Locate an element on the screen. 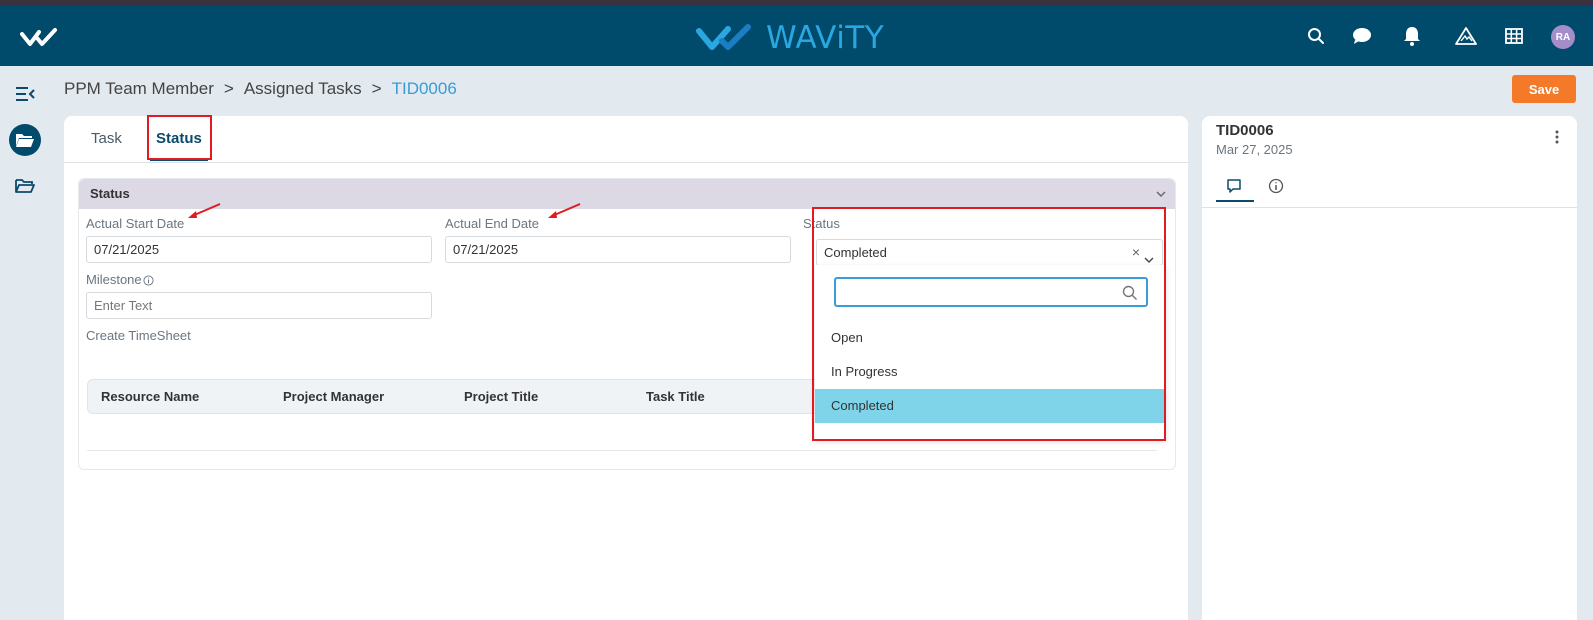  brand-checkmark-icon is located at coordinates (723, 37).